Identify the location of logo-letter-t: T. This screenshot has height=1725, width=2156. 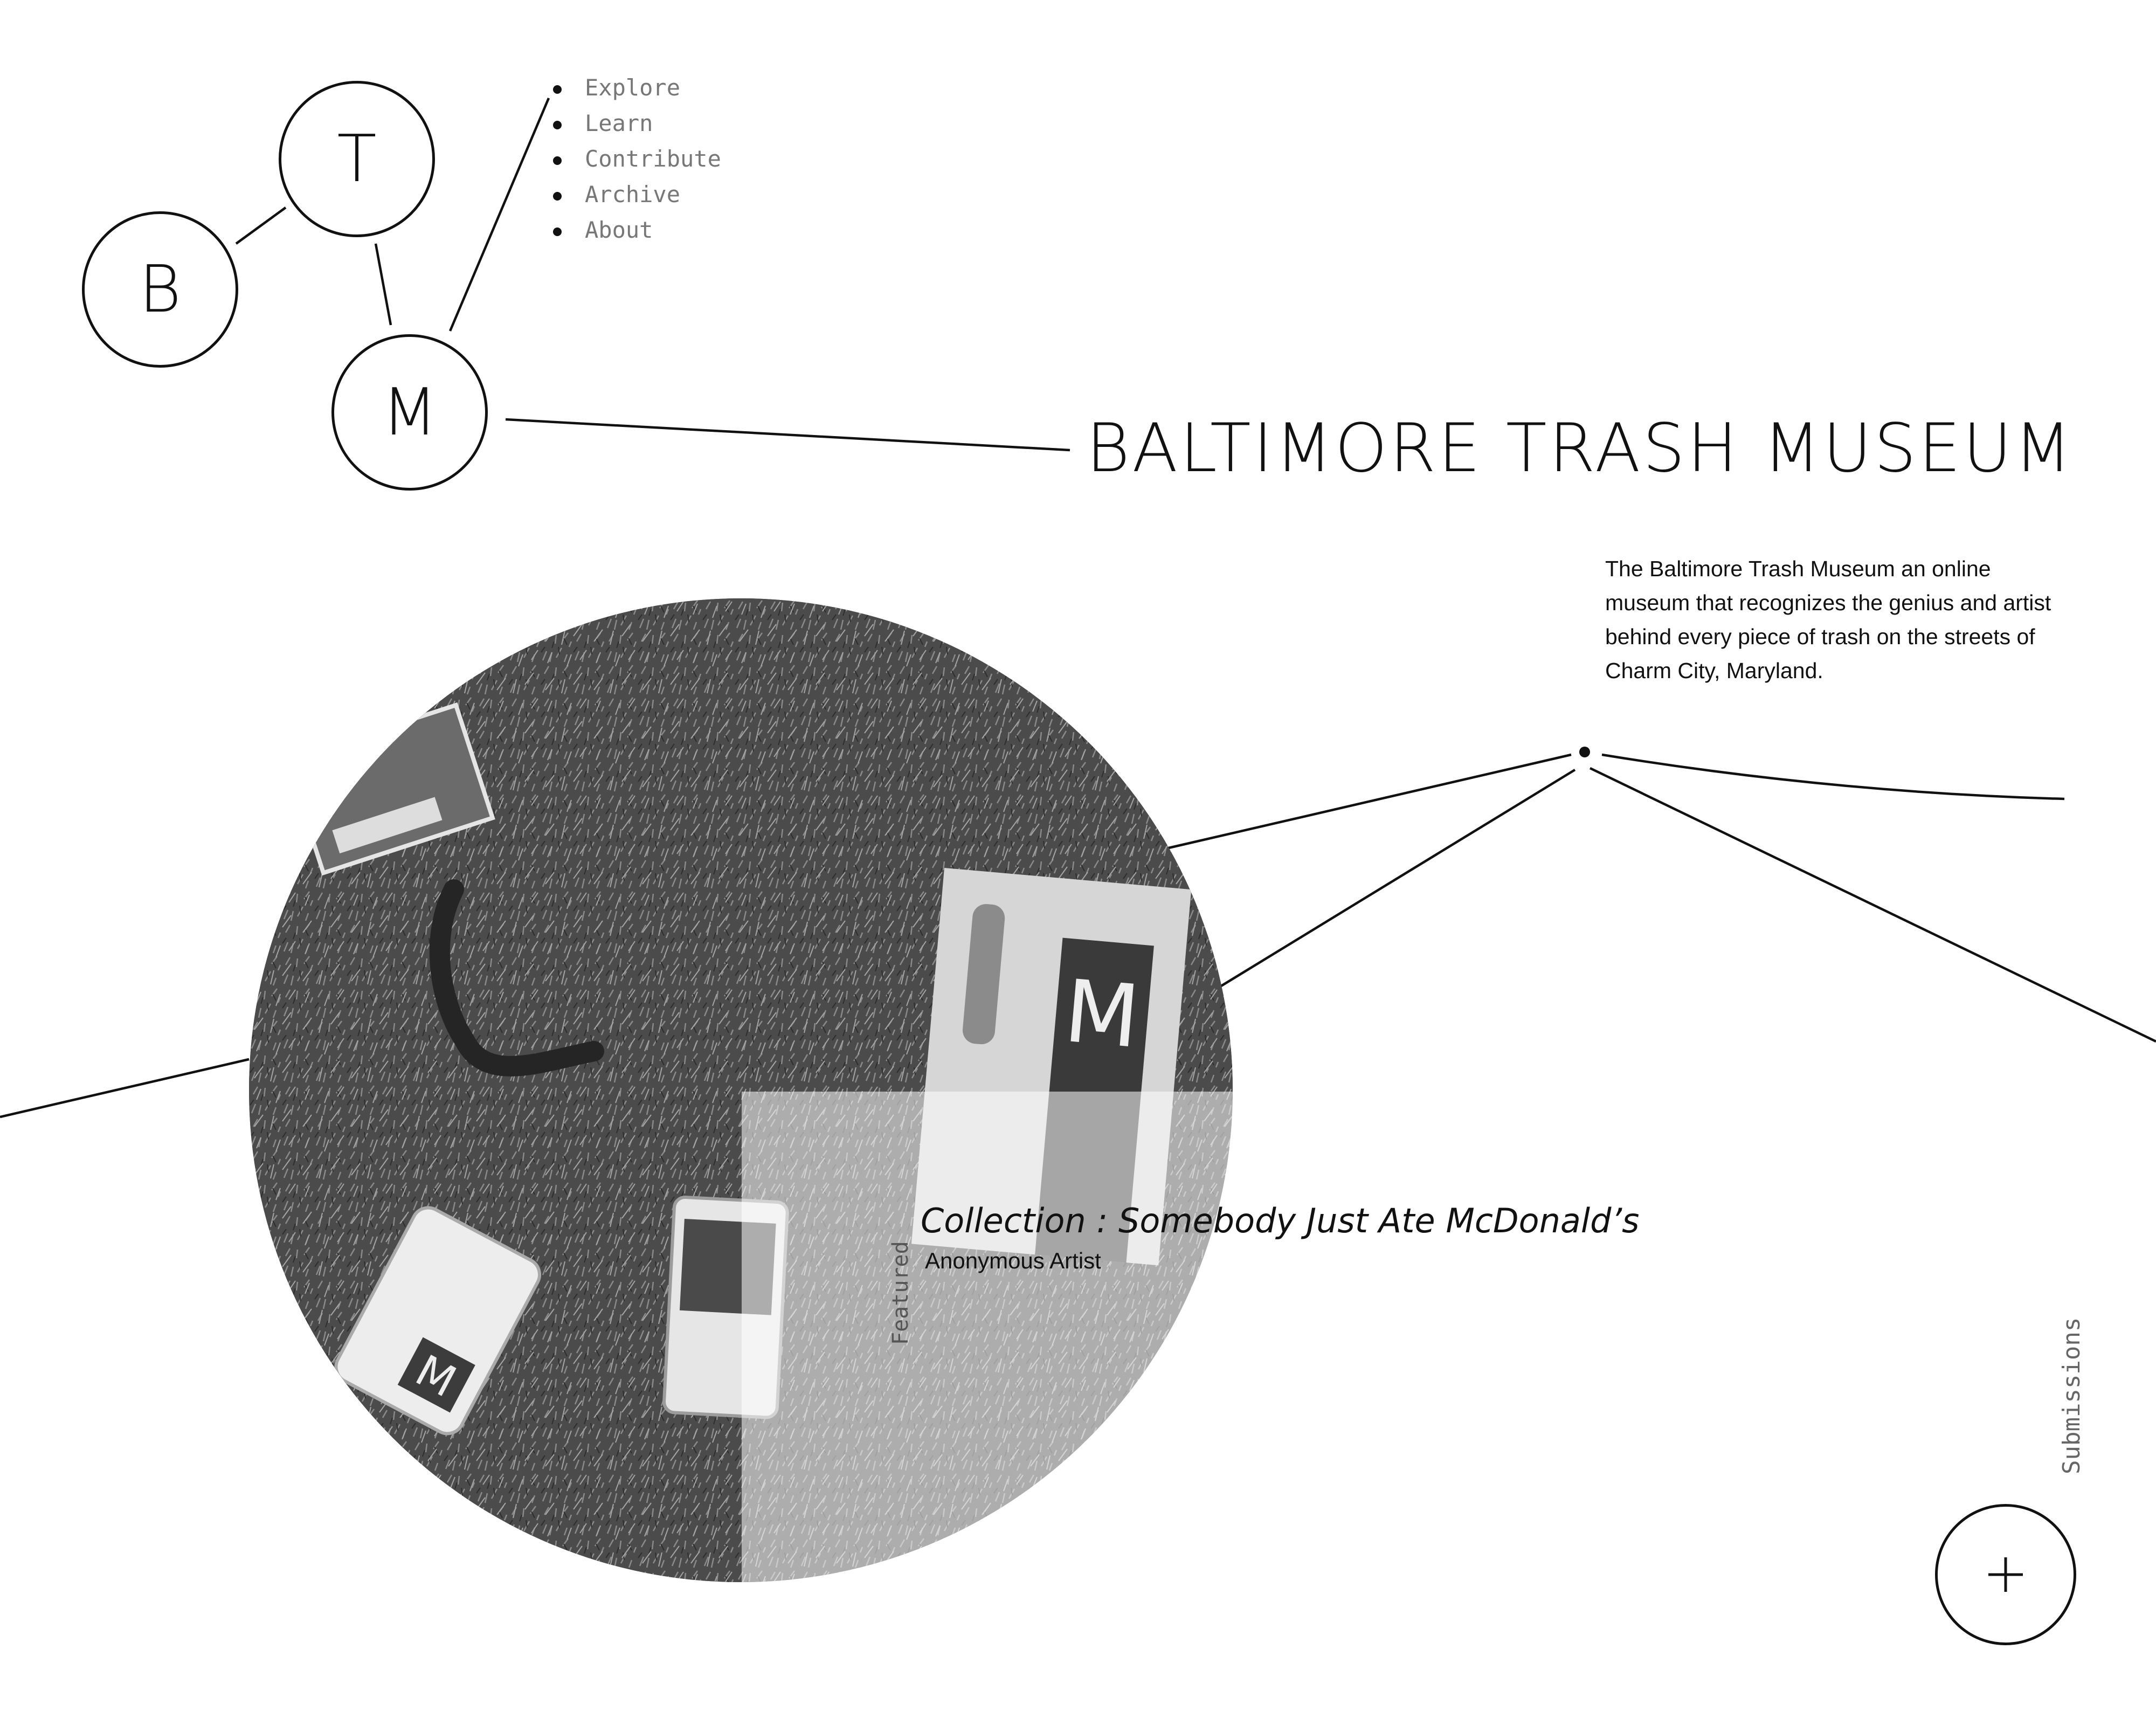
(357, 159).